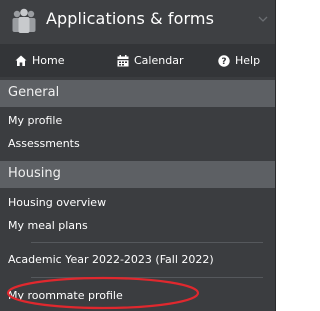 This screenshot has height=311, width=320. I want to click on app-header: Applications & forms, so click(137, 22).